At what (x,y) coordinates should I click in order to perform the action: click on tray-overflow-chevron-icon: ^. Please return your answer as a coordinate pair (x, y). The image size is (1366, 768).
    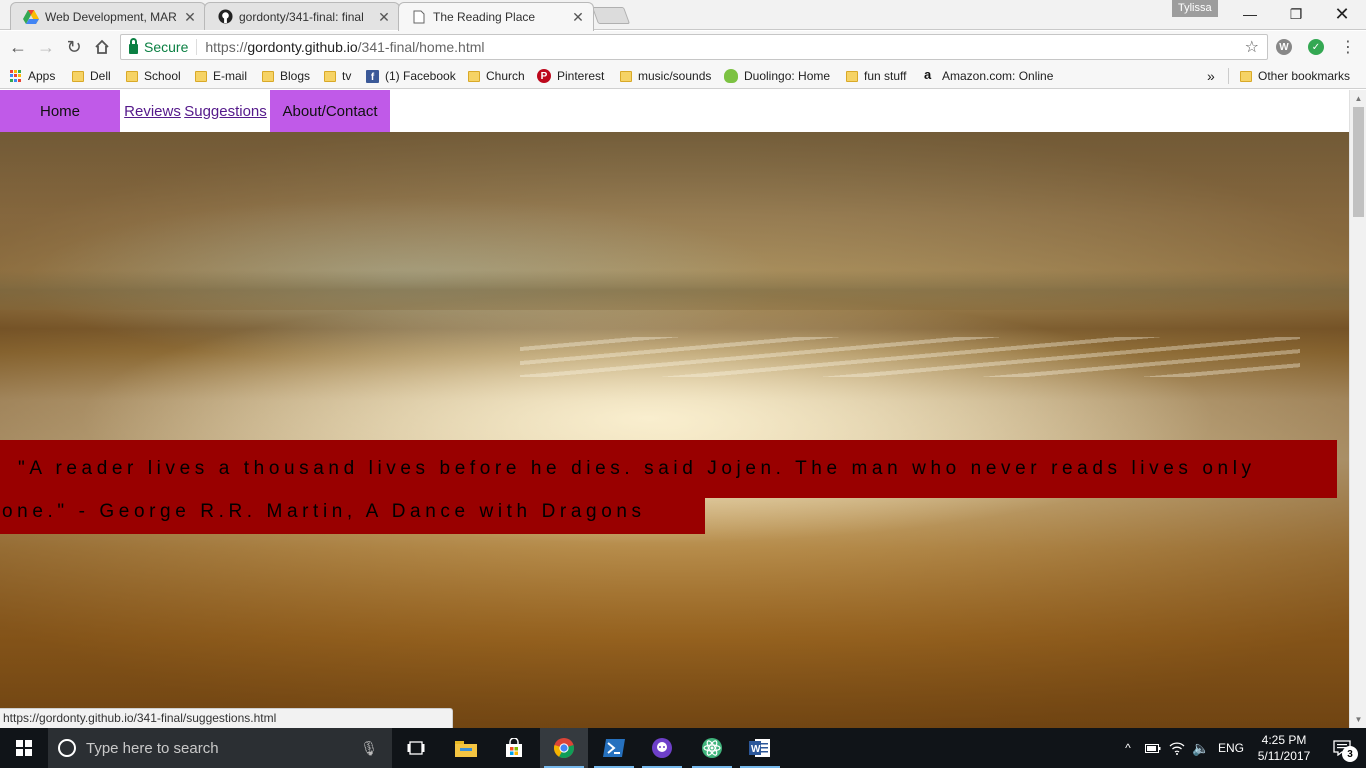
    Looking at the image, I should click on (1128, 748).